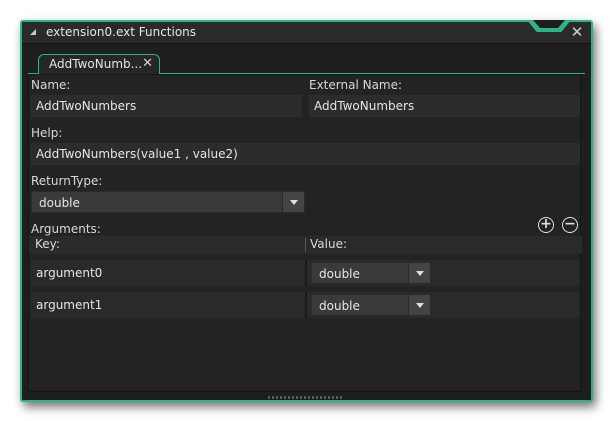 The height and width of the screenshot is (421, 611). I want to click on name-input: AddTwoNumbers, so click(166, 106).